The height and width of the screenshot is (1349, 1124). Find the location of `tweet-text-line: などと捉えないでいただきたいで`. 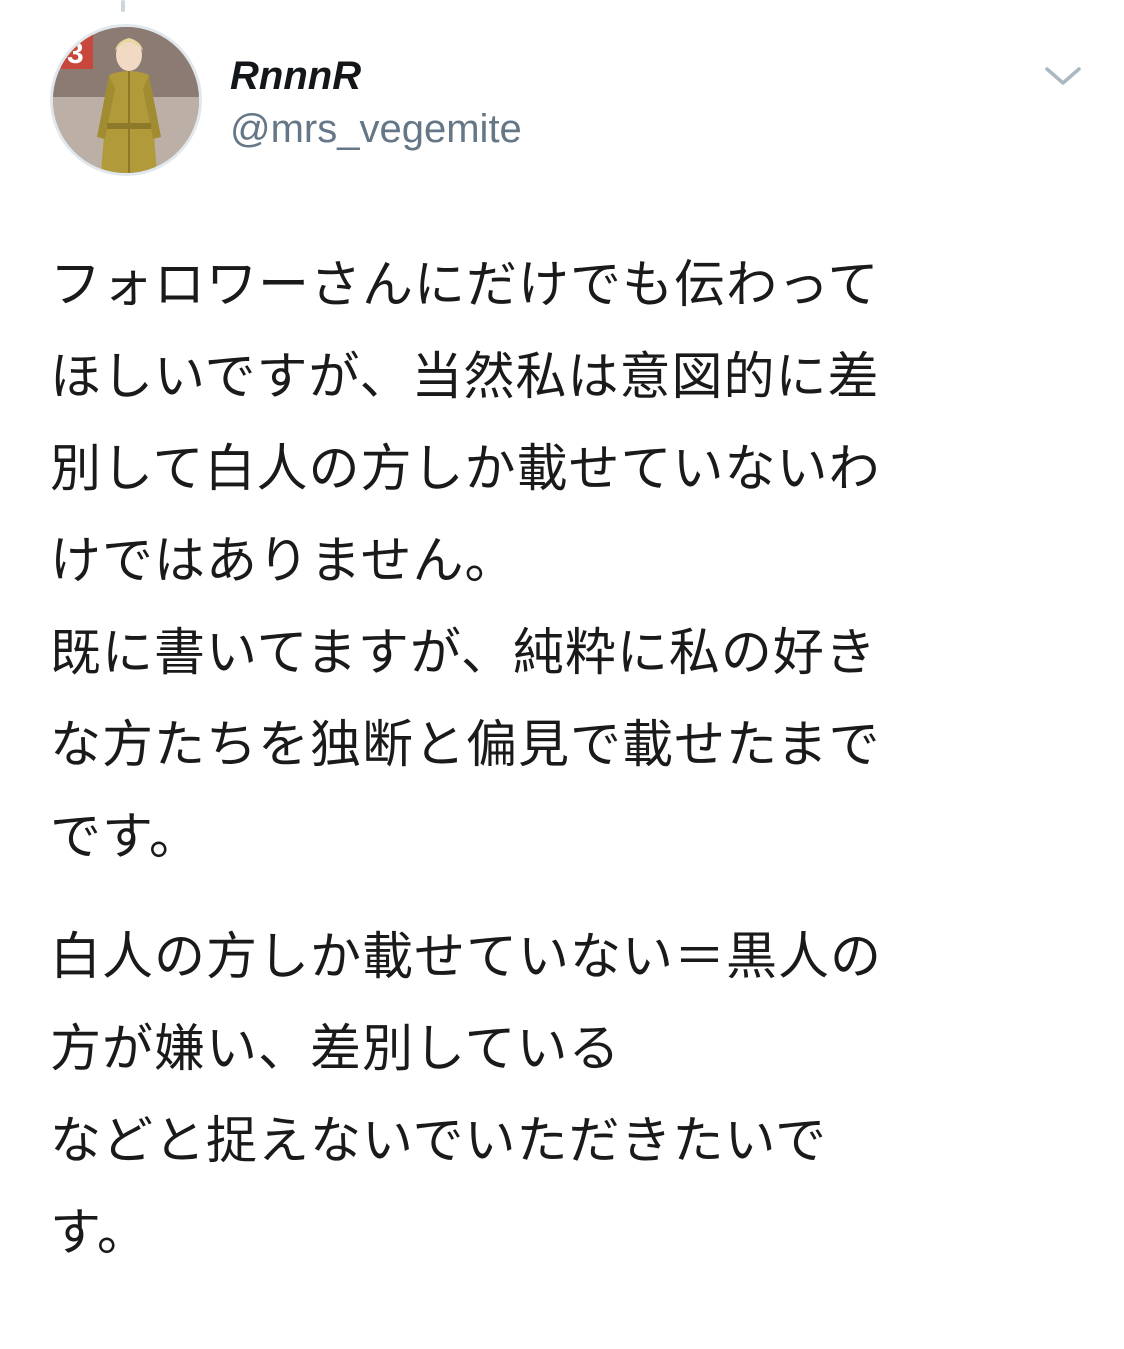

tweet-text-line: などと捉えないでいただきたいで is located at coordinates (438, 1141).